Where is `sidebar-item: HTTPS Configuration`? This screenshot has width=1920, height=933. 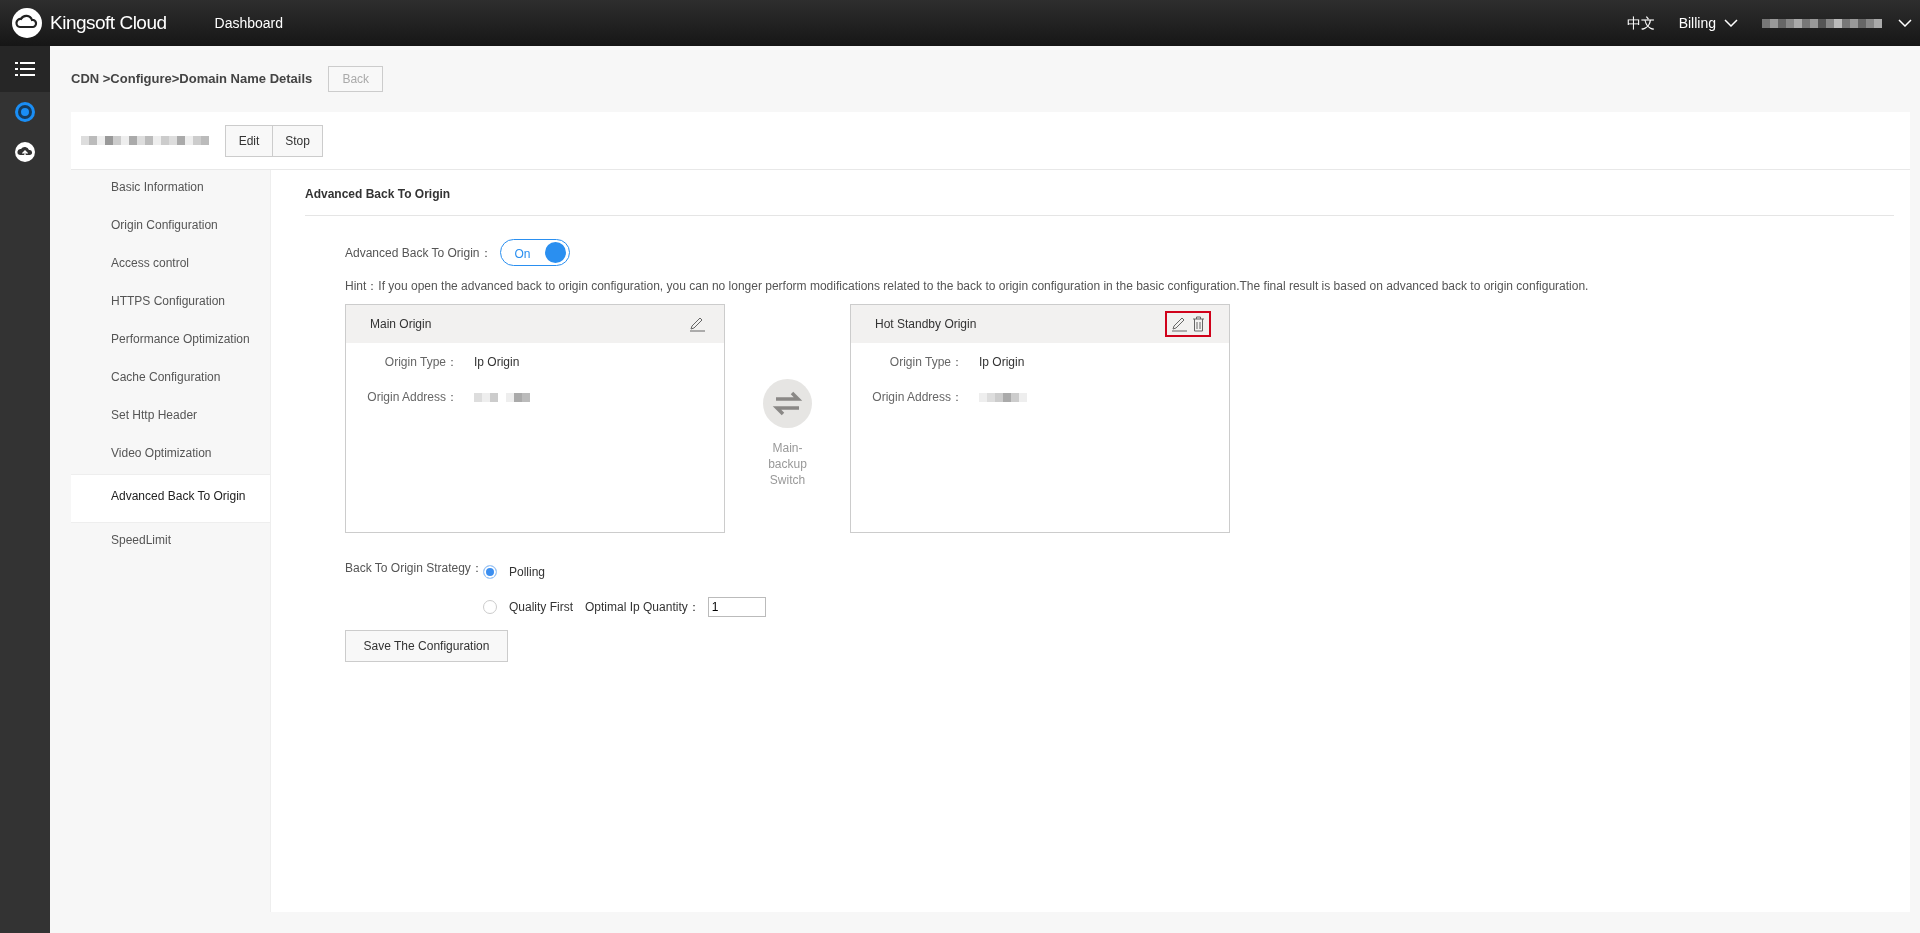
sidebar-item: HTTPS Configuration is located at coordinates (170, 303).